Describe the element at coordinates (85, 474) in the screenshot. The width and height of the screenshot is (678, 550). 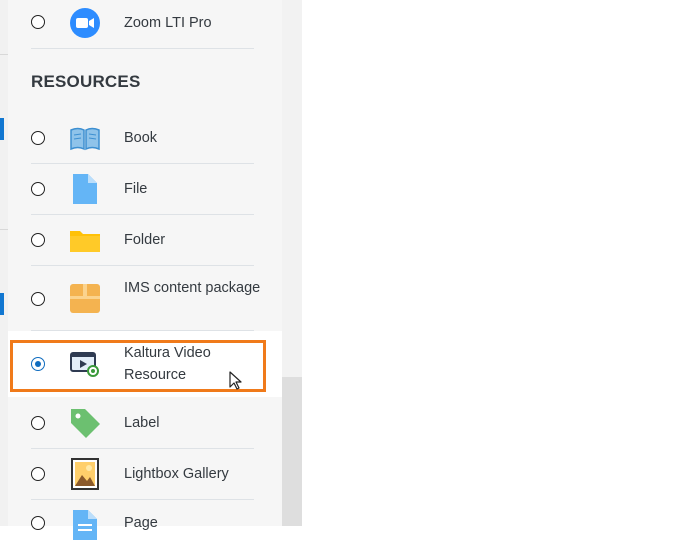
I see `gallery-image-icon` at that location.